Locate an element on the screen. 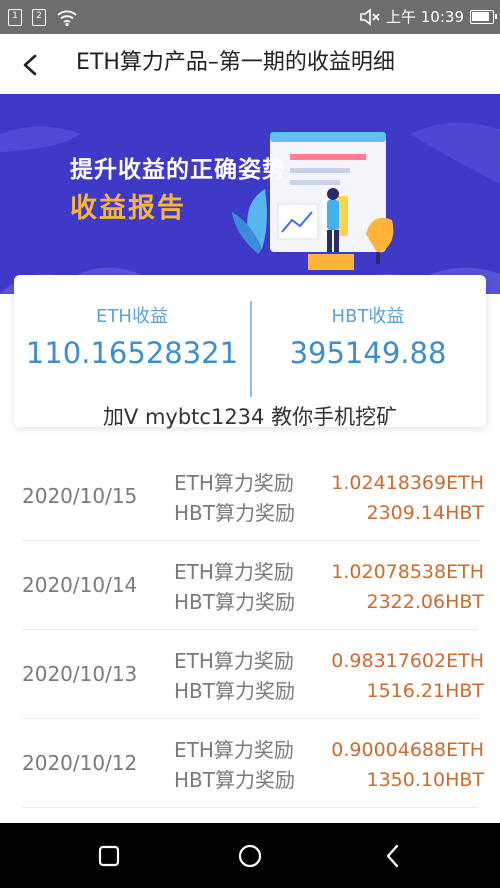  battery-icon is located at coordinates (483, 17).